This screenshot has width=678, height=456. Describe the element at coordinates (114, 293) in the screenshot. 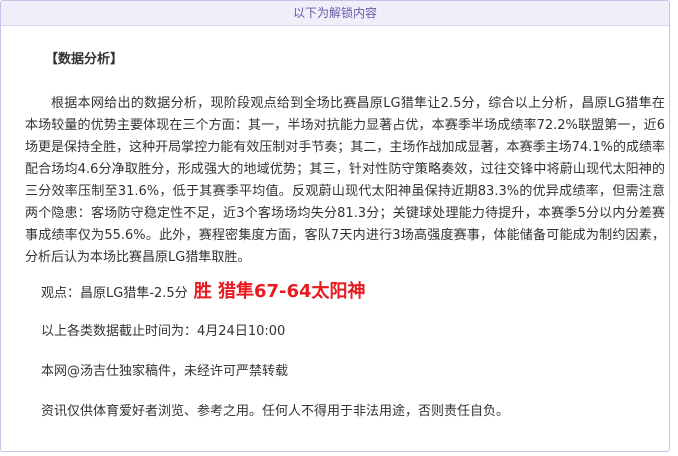

I see `viewpoint-label: 观点：昌原LG猎隼-2.5分` at that location.